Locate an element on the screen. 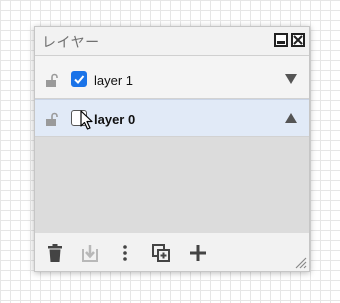 The image size is (340, 303). merge-down-icon is located at coordinates (90, 253).